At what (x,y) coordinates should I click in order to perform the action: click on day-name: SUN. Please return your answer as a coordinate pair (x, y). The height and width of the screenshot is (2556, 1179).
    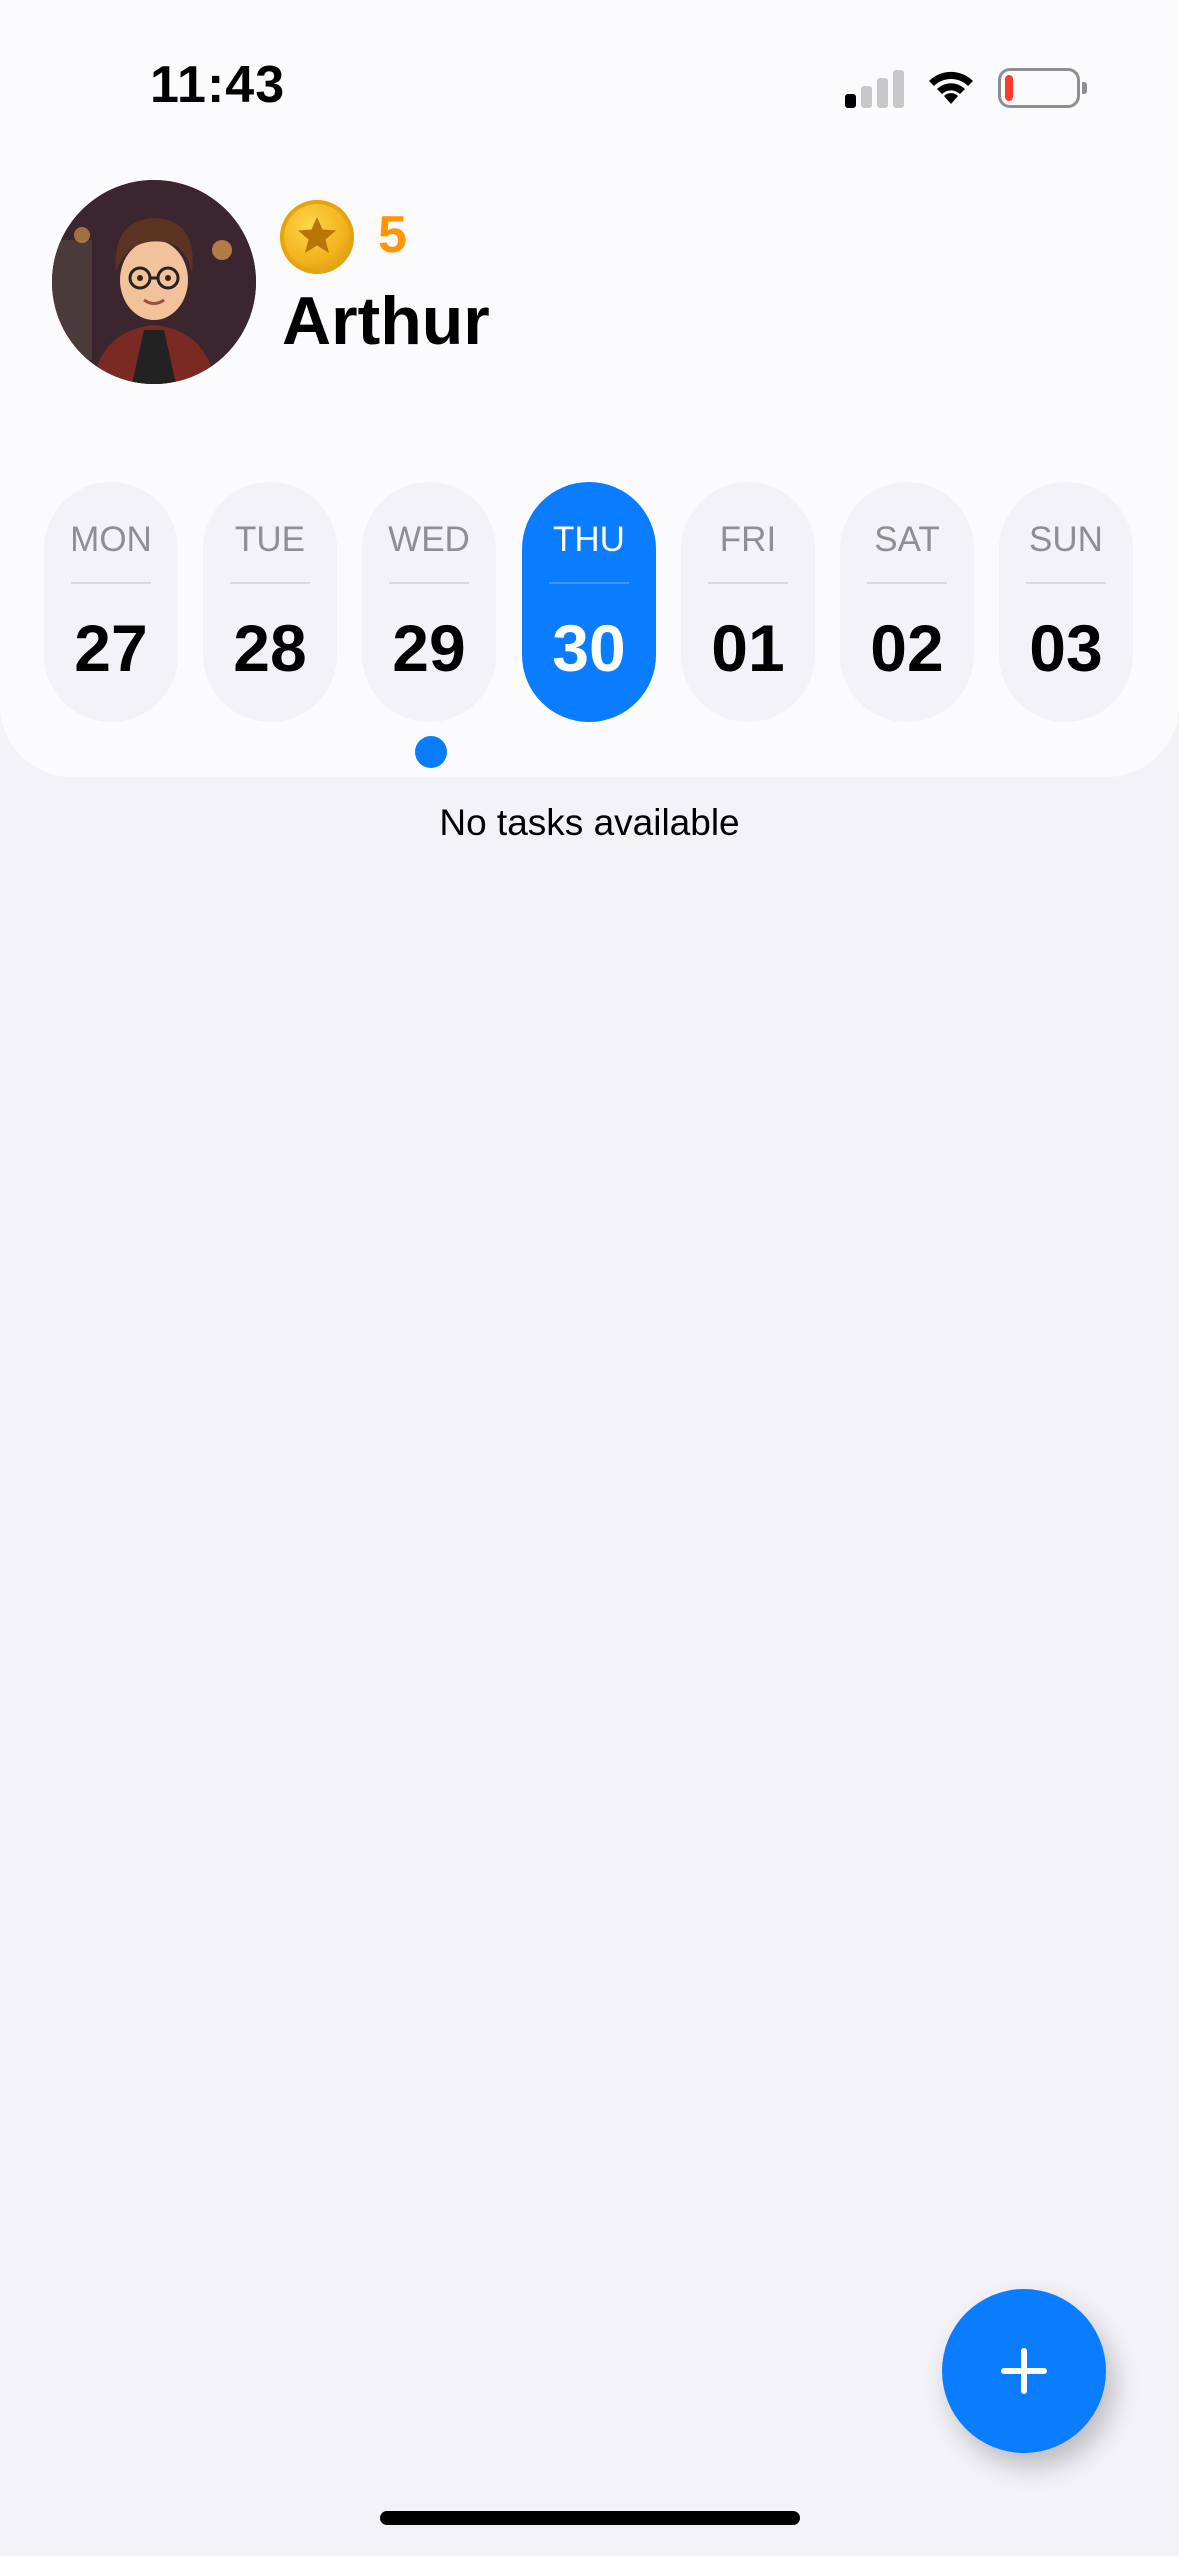
    Looking at the image, I should click on (1066, 539).